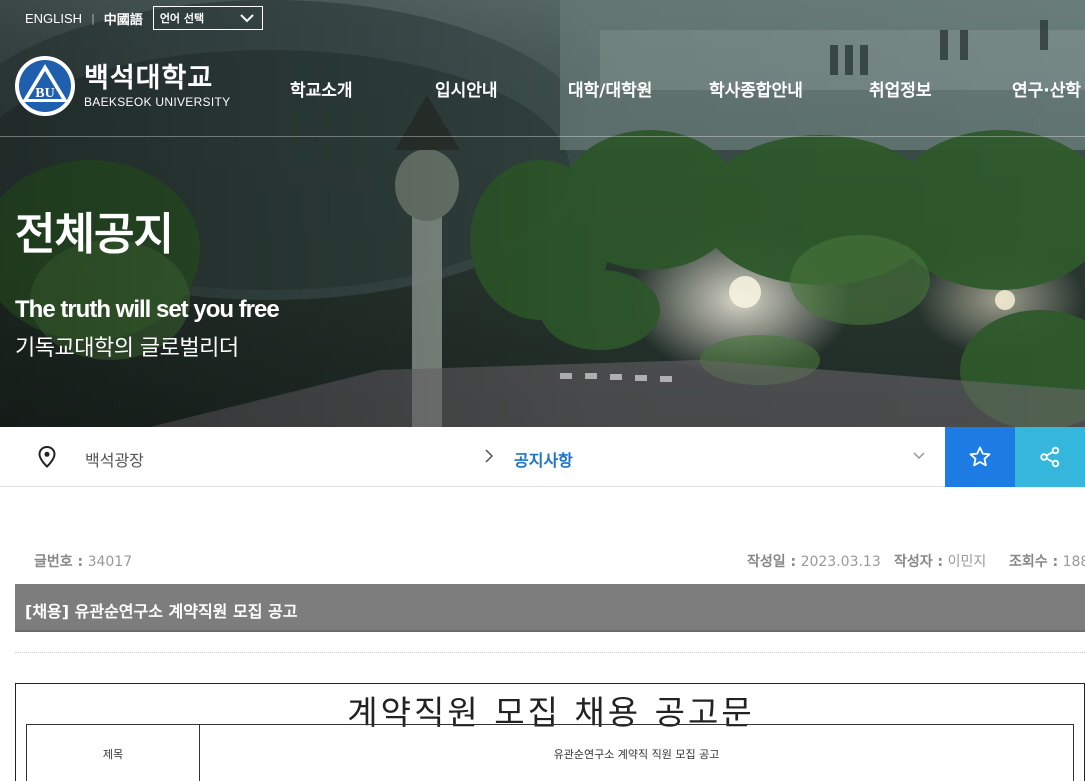  Describe the element at coordinates (542, 89) in the screenshot. I see `main-nav: 학교소개 입시안내 대학/대학원 학사종합안내 취업정보 연구·산학` at that location.